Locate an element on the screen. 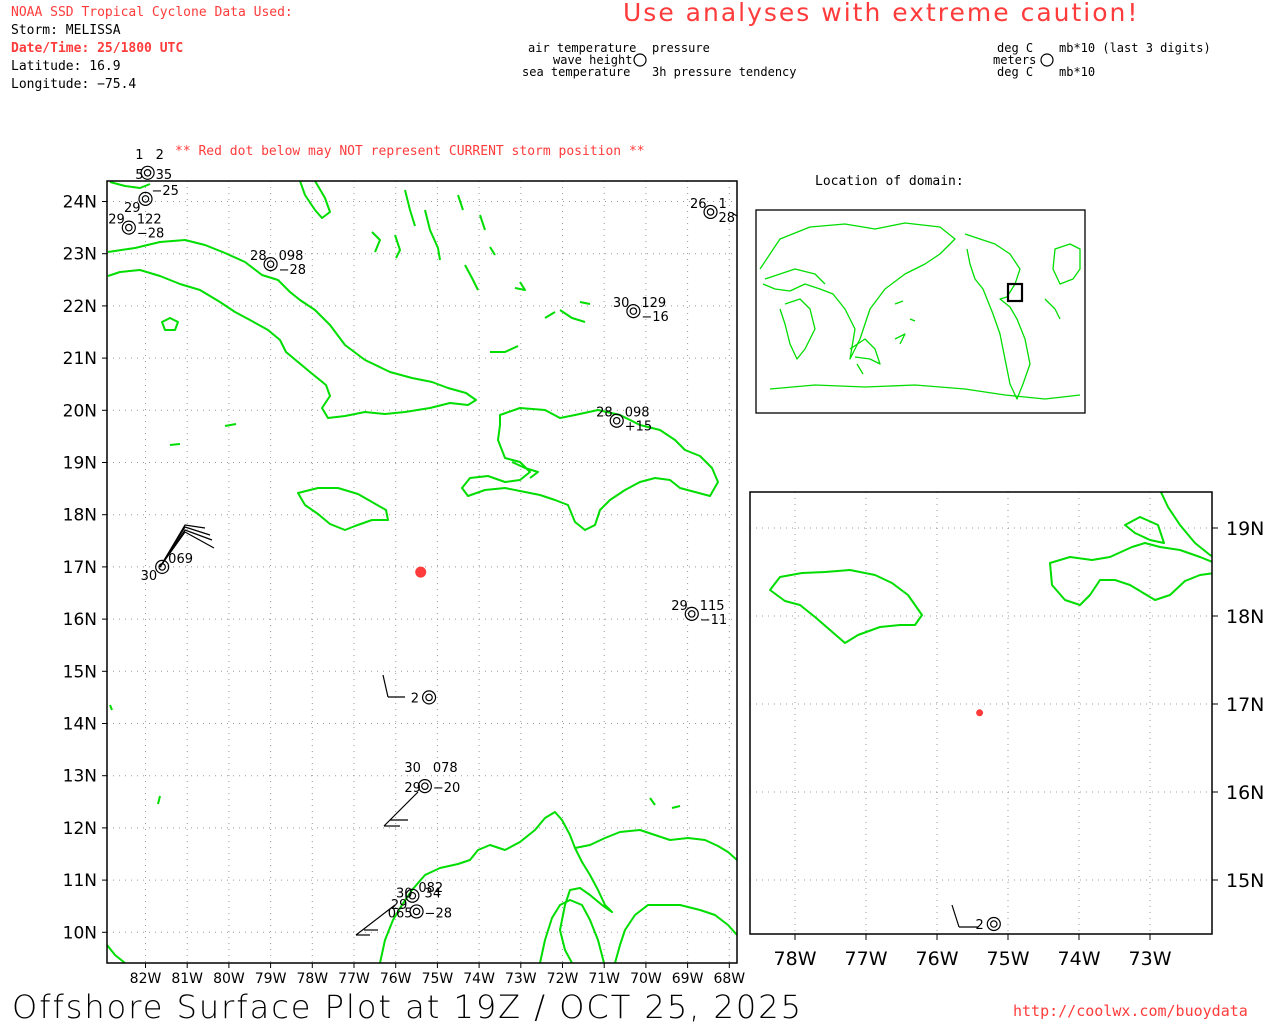  lon-label: 79W is located at coordinates (271, 979).